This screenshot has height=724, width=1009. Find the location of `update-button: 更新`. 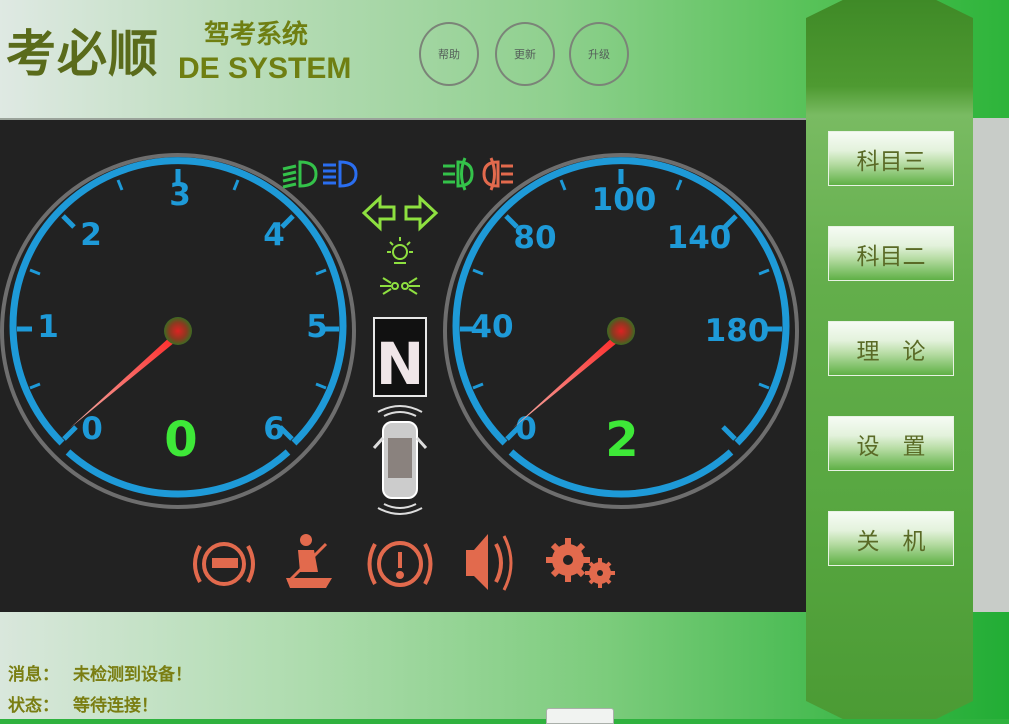

update-button: 更新 is located at coordinates (525, 54).